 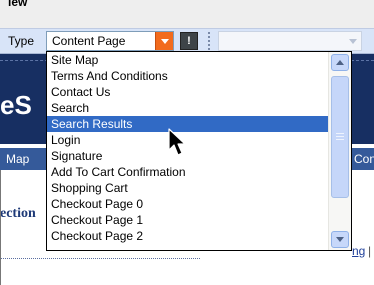 I want to click on toolbar-grip, so click(x=209, y=41).